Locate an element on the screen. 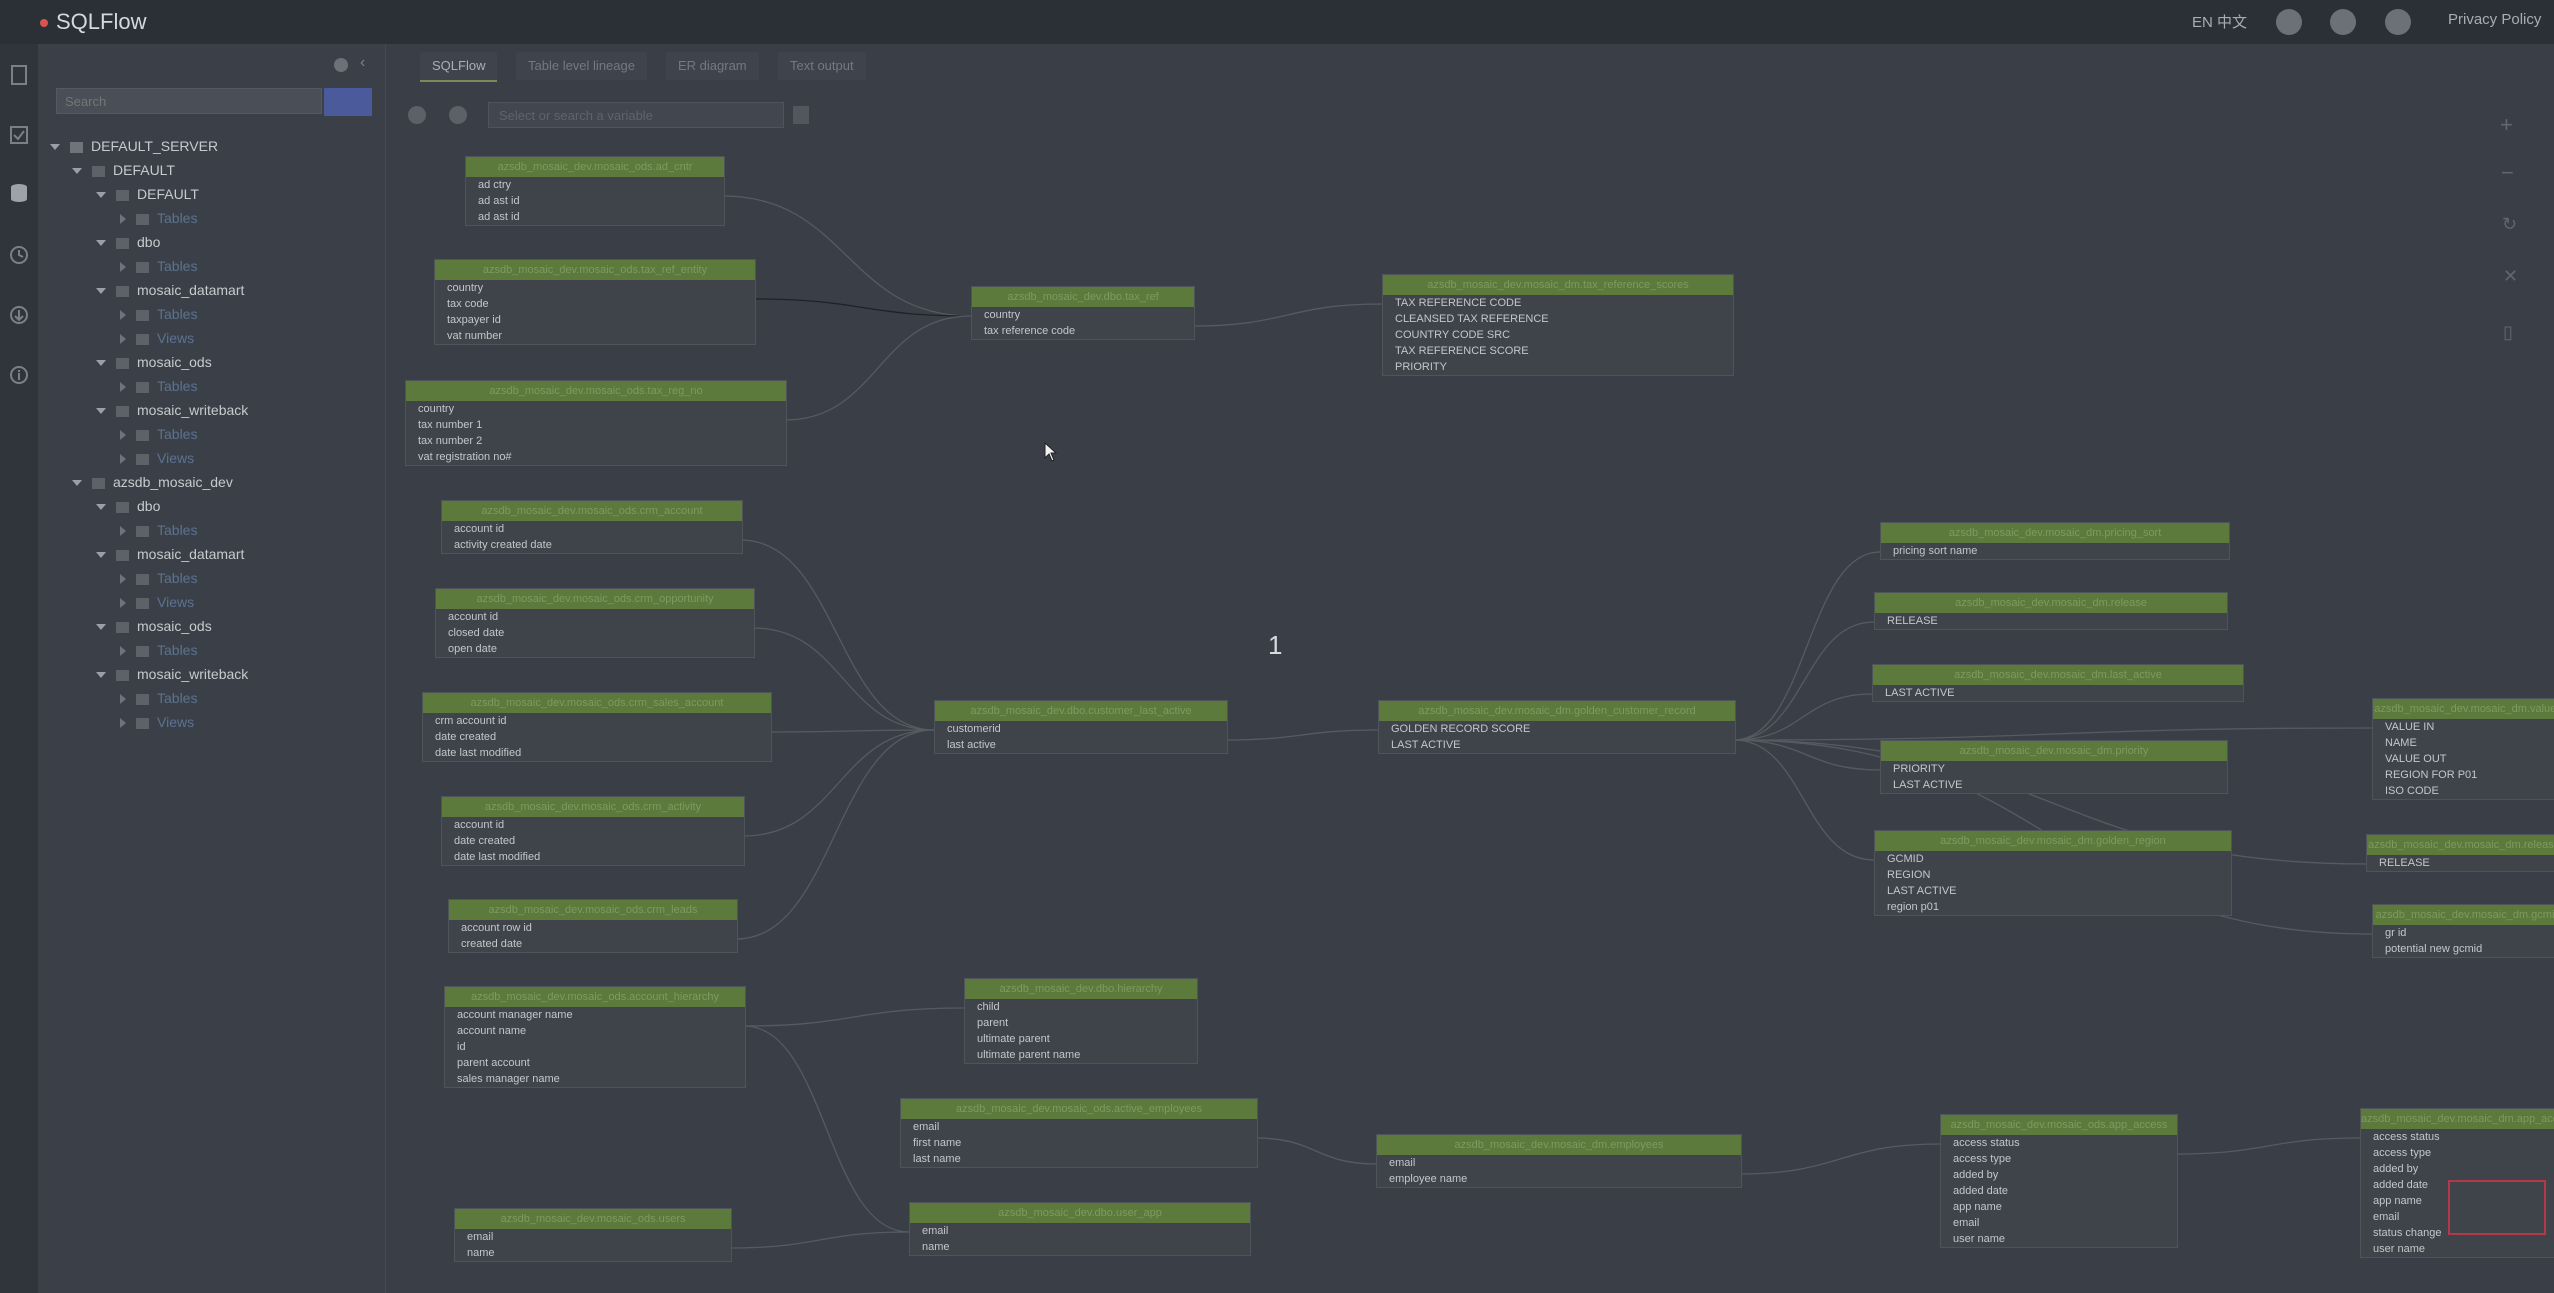 The image size is (2554, 1293). table-node-title: azsdb_mosaic_dev.mosaic_dm.release2 is located at coordinates (2460, 845).